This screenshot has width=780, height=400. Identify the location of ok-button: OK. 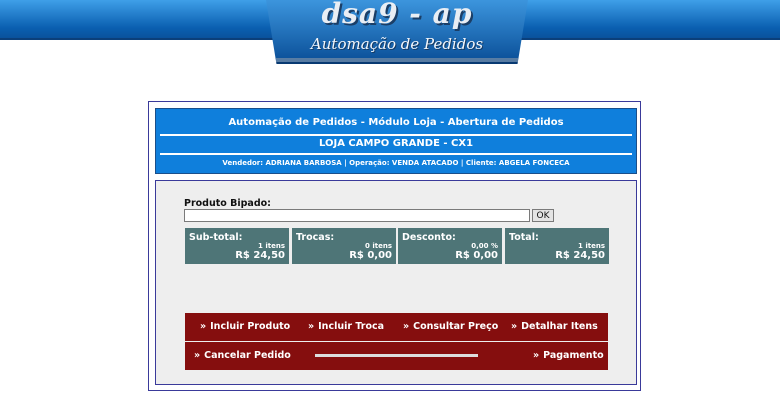
(543, 215).